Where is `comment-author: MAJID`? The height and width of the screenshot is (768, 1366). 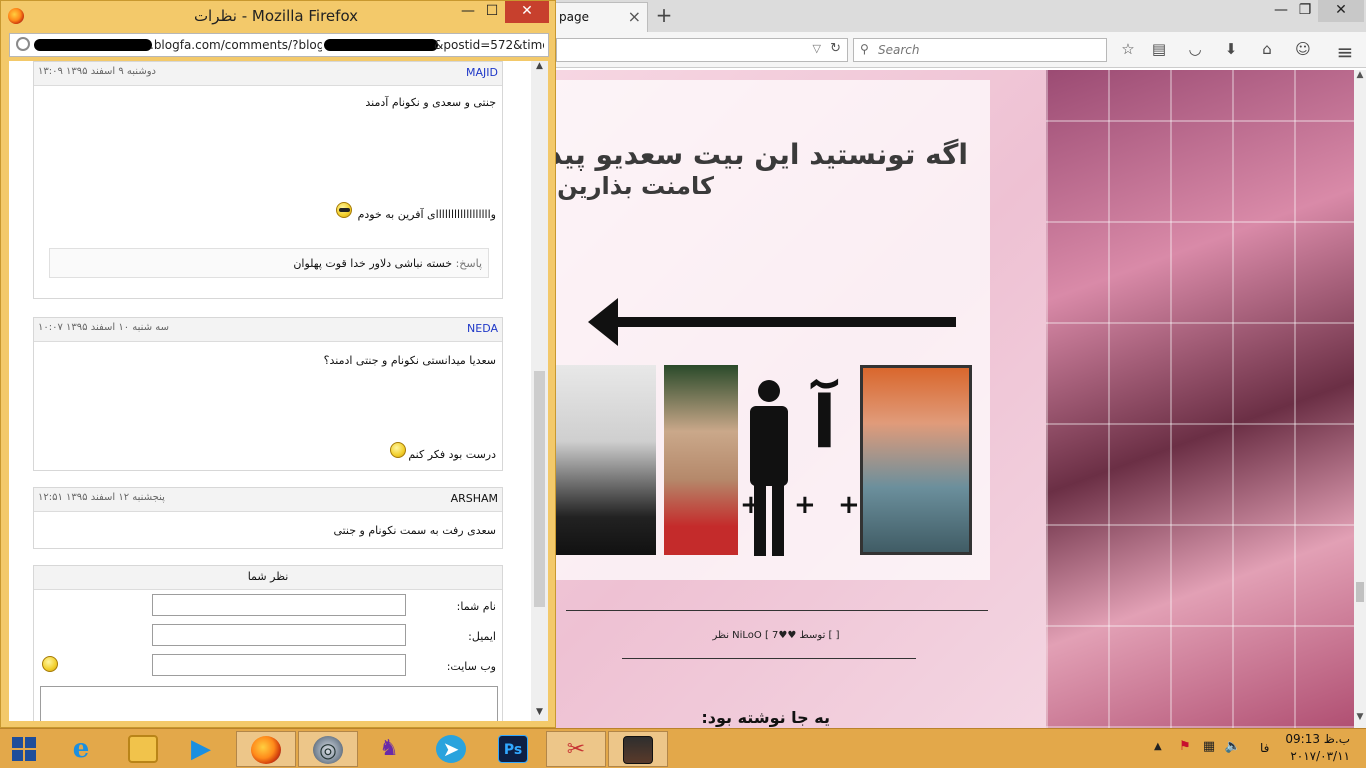
comment-author: MAJID is located at coordinates (482, 72).